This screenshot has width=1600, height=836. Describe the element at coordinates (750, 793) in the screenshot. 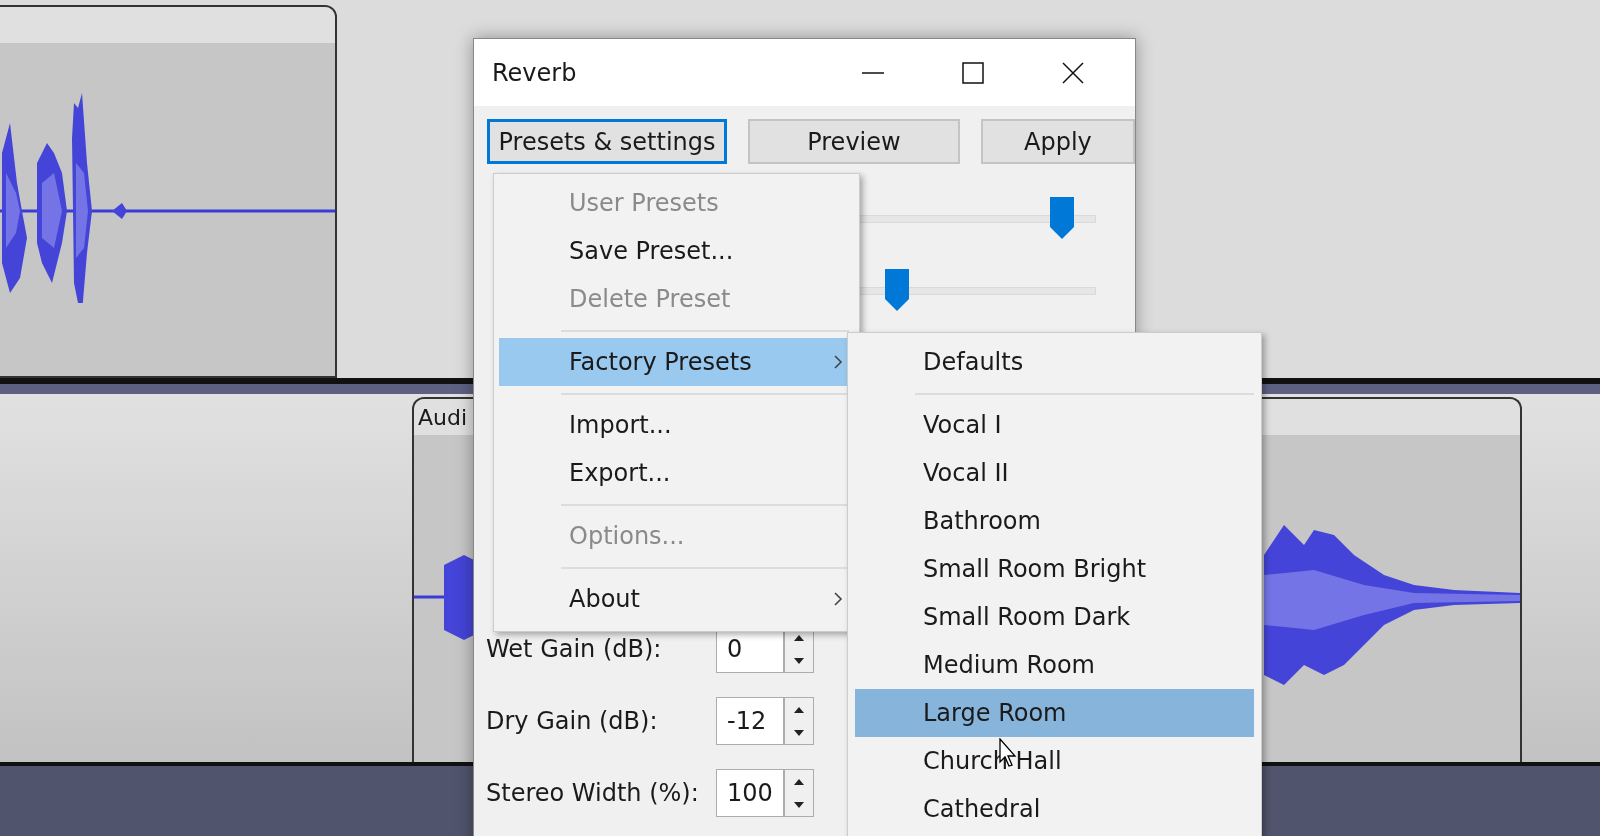

I see `number-field: 100` at that location.